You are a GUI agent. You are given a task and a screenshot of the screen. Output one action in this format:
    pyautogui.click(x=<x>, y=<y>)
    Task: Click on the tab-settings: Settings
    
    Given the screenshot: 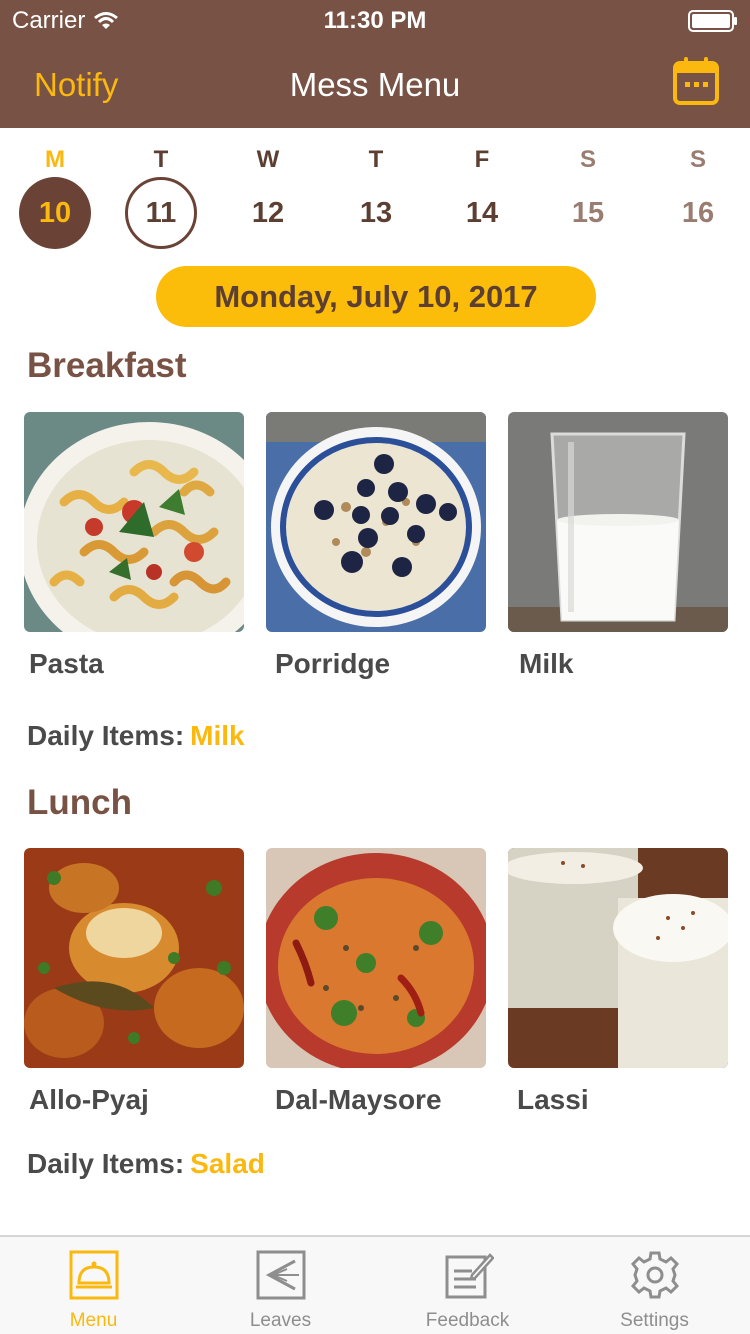 What is the action you would take?
    pyautogui.click(x=654, y=1285)
    